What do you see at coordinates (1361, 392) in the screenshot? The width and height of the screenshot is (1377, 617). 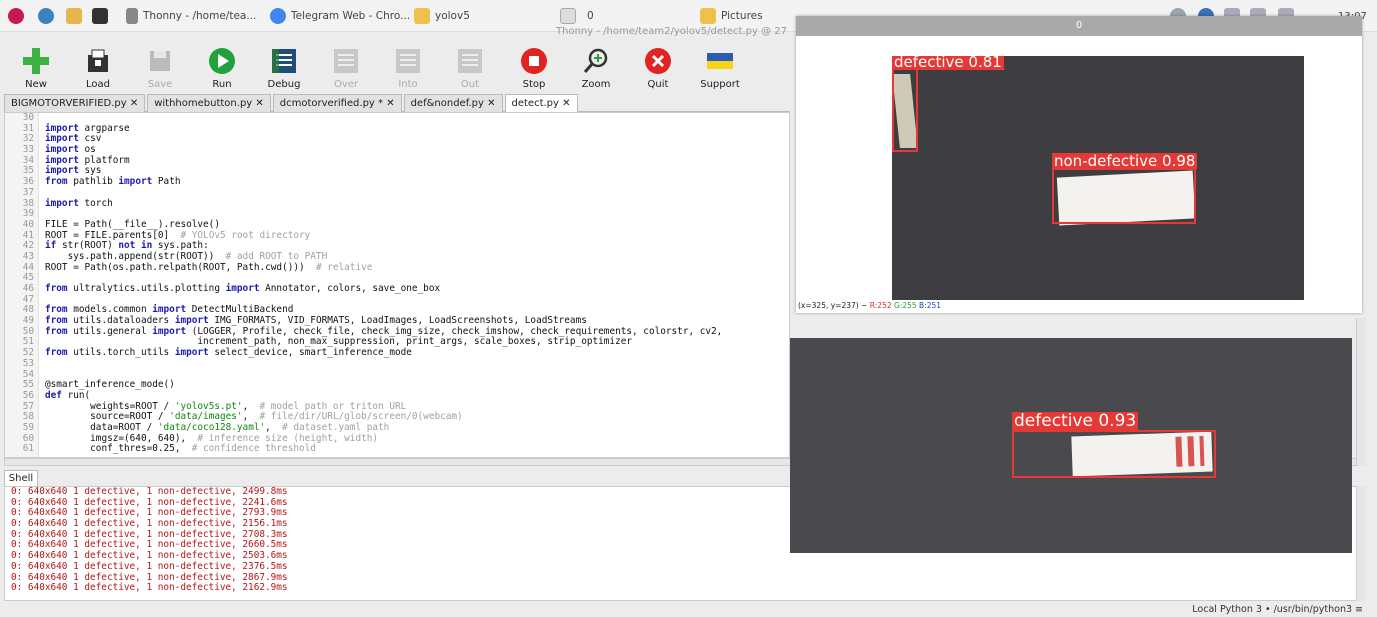 I see `editor-vertical-scrollbar` at bounding box center [1361, 392].